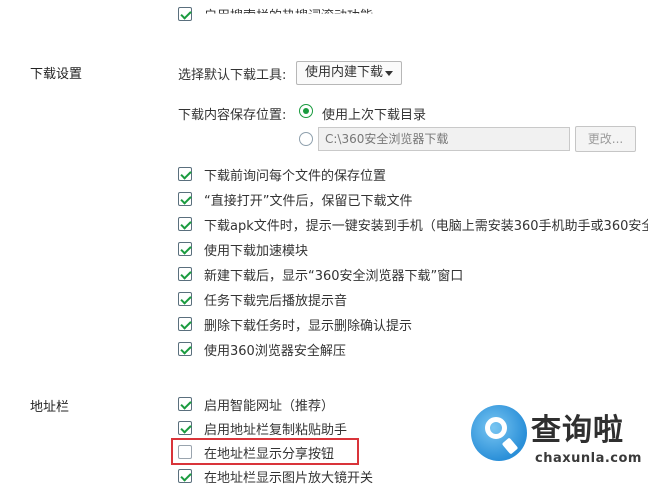 This screenshot has width=648, height=492. I want to click on download-section-label: 下载设置, so click(56, 74).